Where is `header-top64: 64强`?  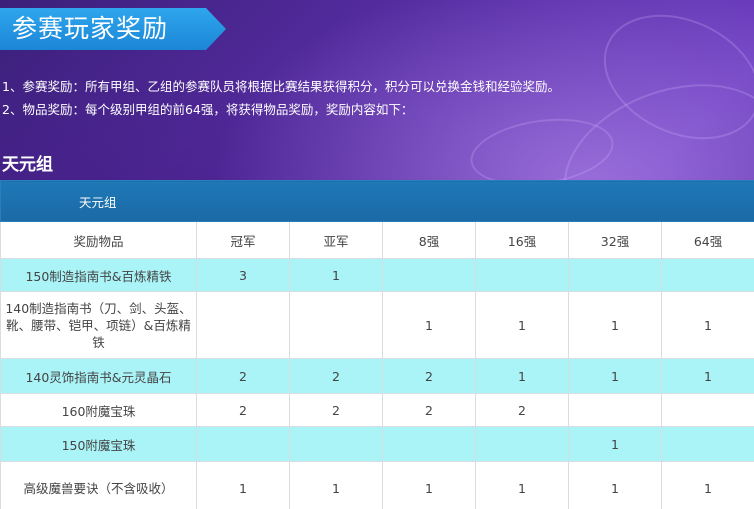
header-top64: 64强 is located at coordinates (707, 240).